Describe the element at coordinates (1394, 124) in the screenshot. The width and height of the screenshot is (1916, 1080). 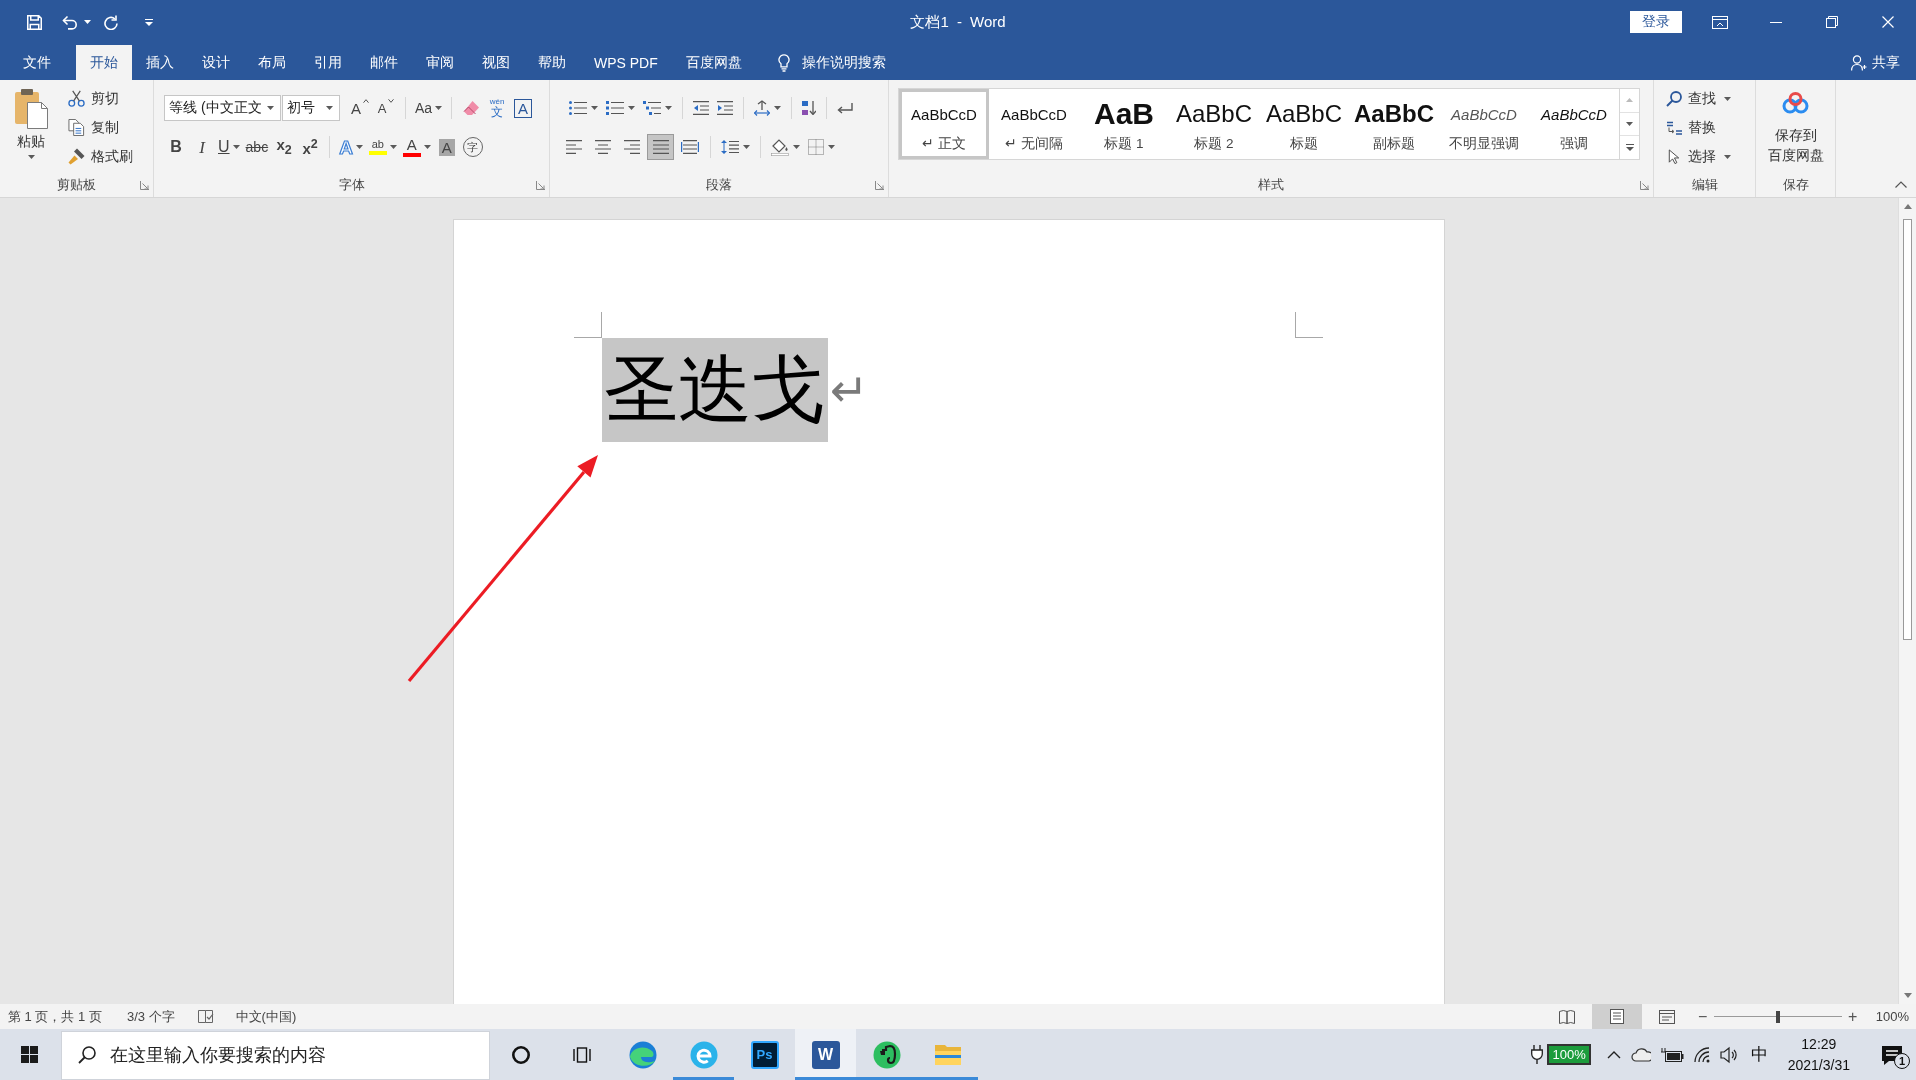
I see `style-option: AaBbC 副标题` at that location.